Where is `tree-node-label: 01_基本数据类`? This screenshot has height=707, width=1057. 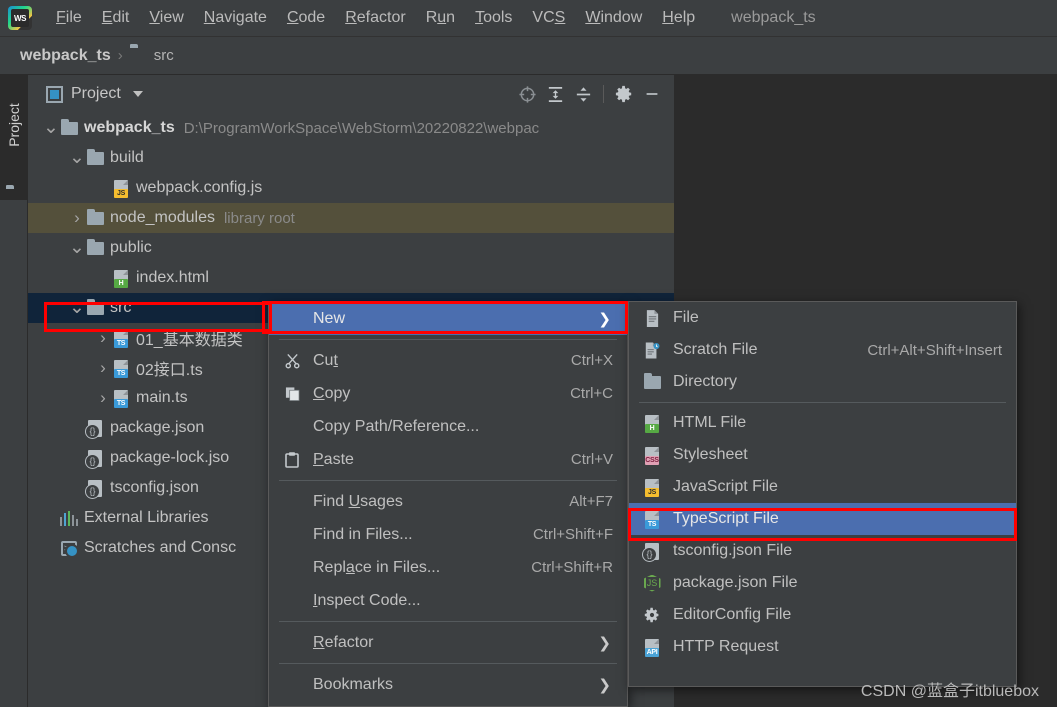 tree-node-label: 01_基本数据类 is located at coordinates (189, 340).